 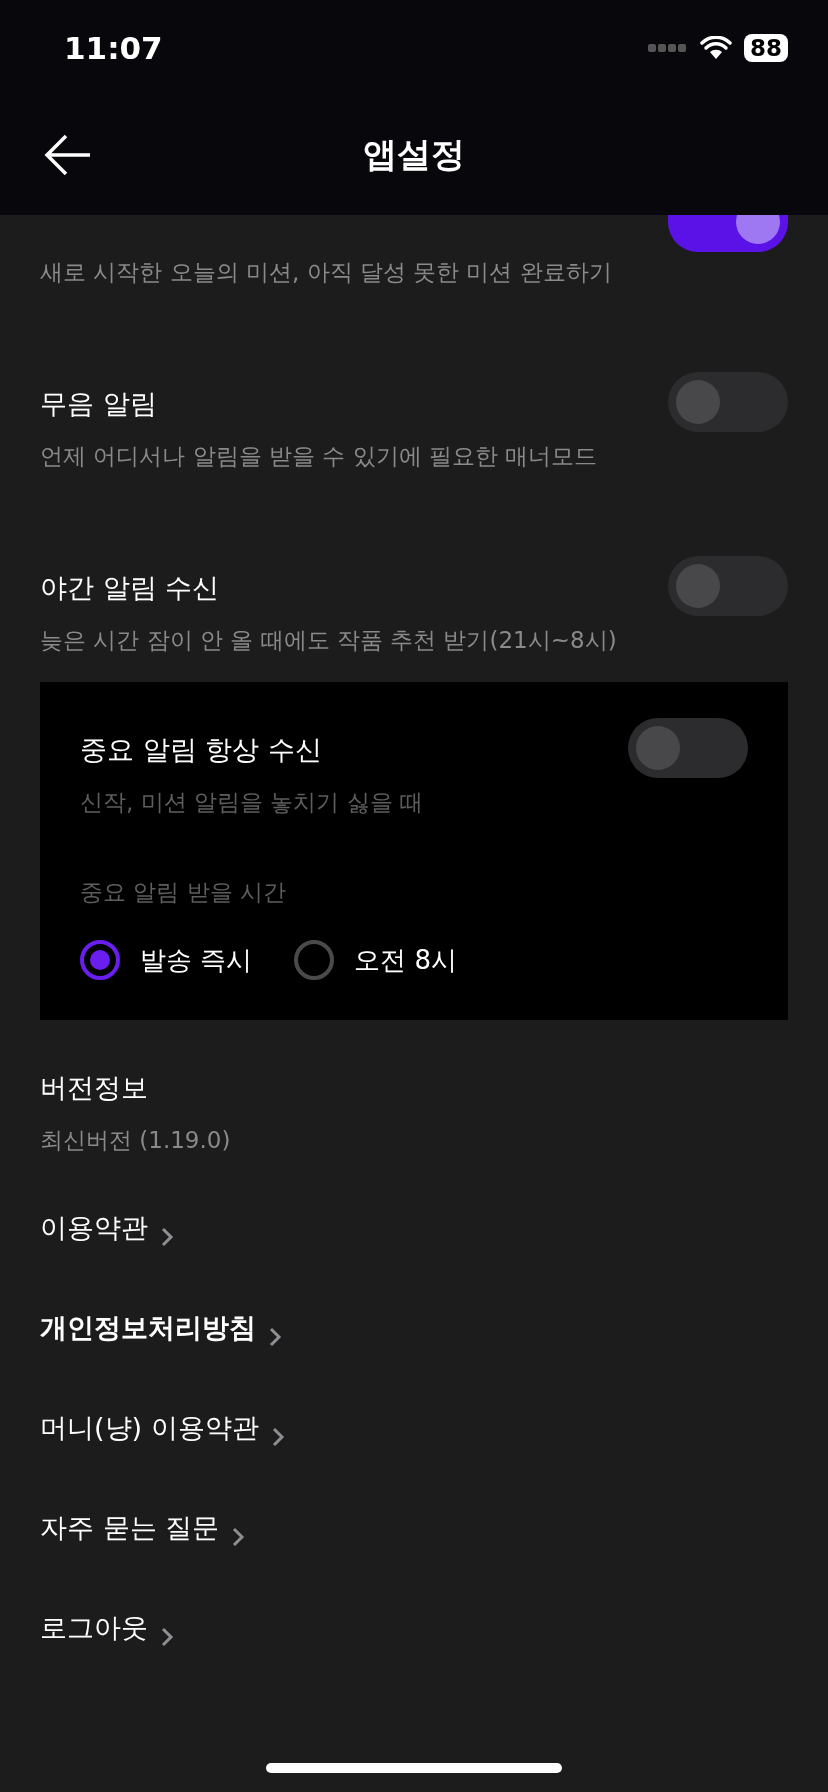 I want to click on setting-title: 무음 알림, so click(x=99, y=404).